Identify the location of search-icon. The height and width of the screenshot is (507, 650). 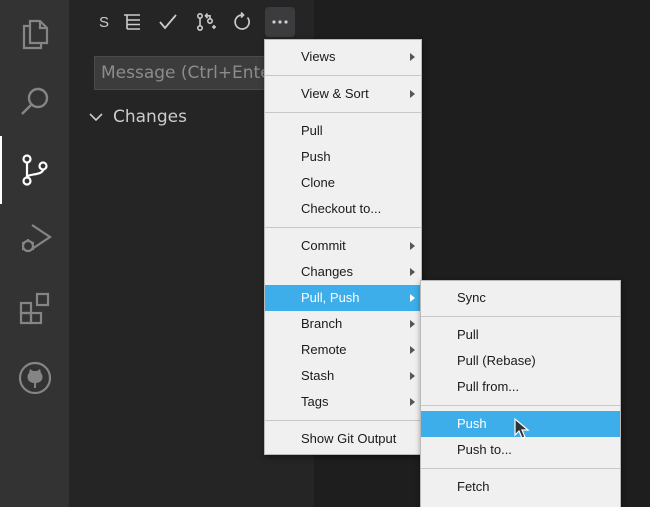
(34, 101).